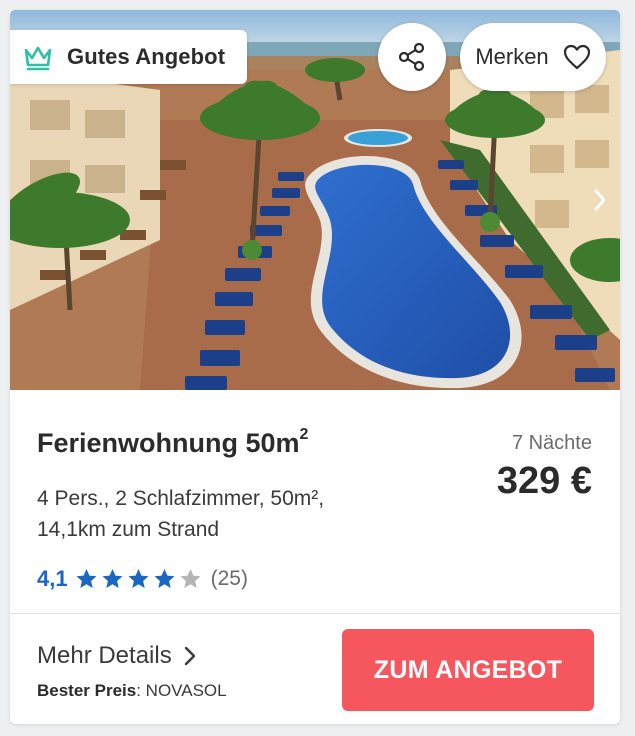 The width and height of the screenshot is (635, 736). What do you see at coordinates (87, 690) in the screenshot?
I see `best-price-label: Bester Preis` at bounding box center [87, 690].